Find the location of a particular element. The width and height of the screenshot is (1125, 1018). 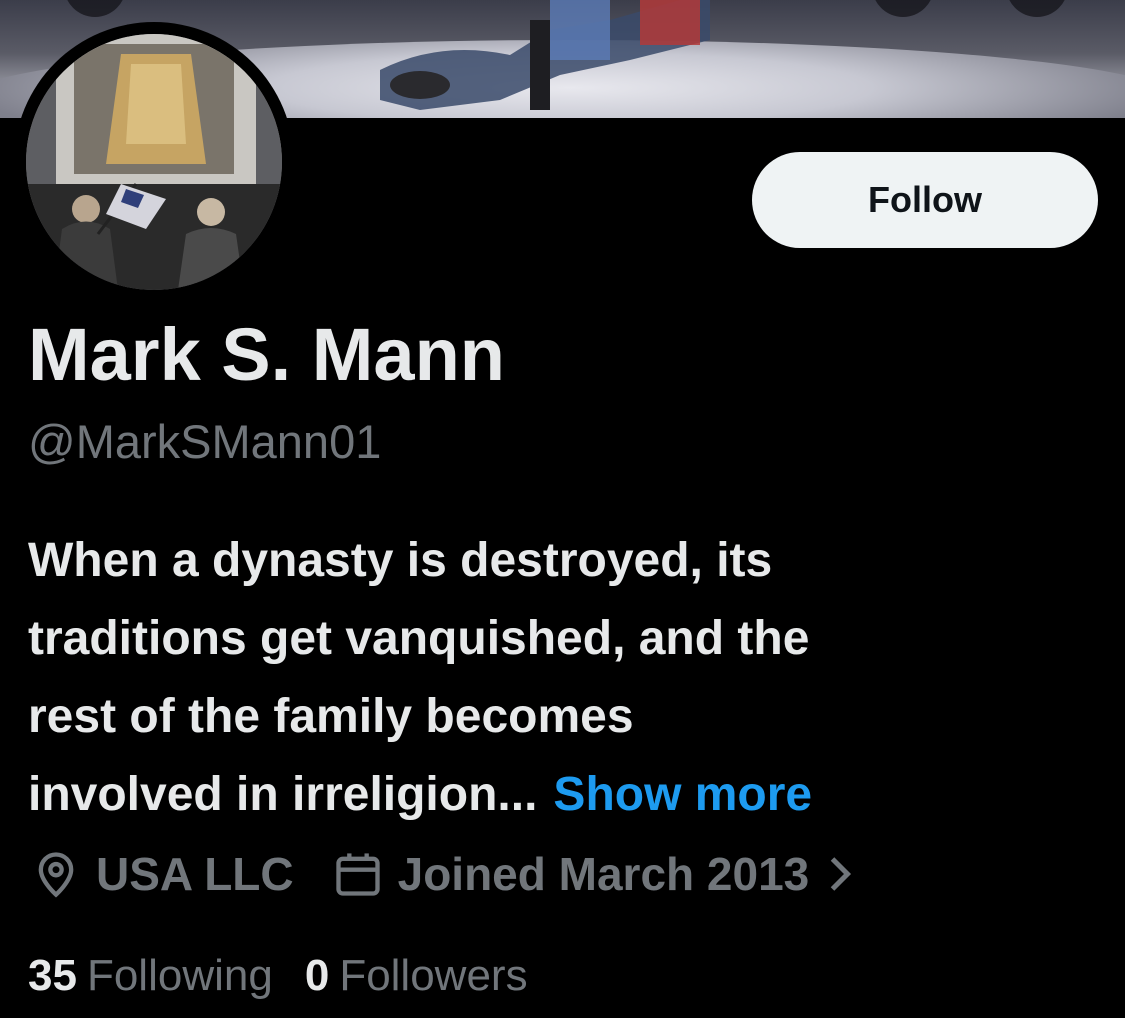

following-count: 35 is located at coordinates (52, 975).